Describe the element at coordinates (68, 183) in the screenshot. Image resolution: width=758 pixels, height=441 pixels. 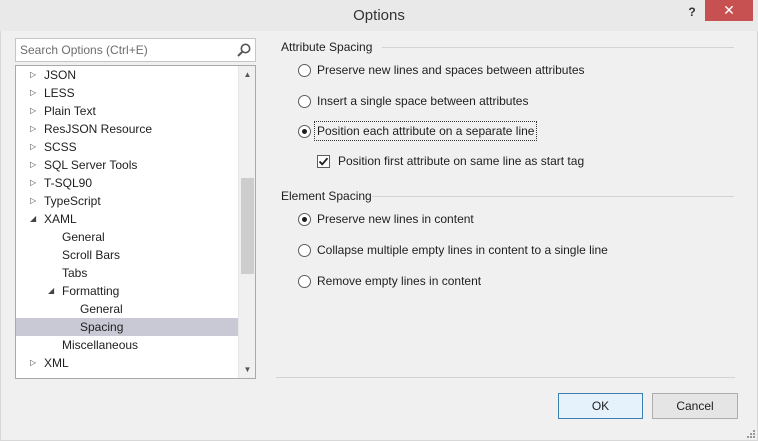
I see `tree-item-label: T-SQL90` at that location.